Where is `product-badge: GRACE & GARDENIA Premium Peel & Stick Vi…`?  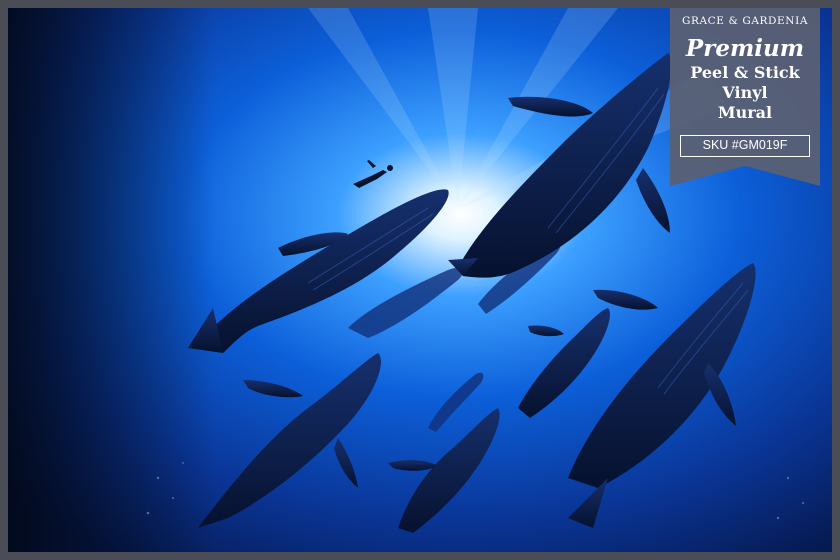
product-badge: GRACE & GARDENIA Premium Peel & Stick Vi… is located at coordinates (745, 97).